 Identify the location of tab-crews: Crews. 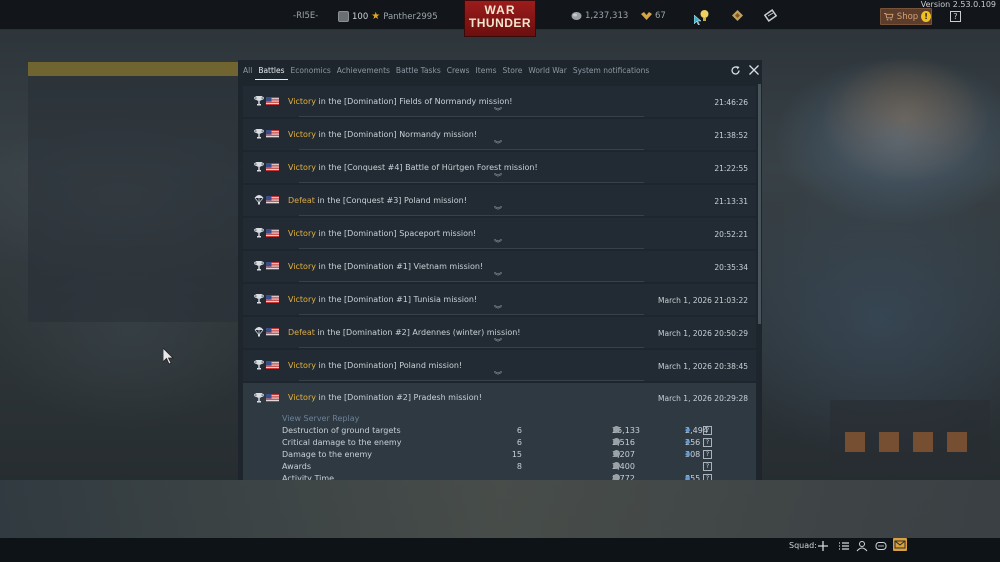
(458, 70).